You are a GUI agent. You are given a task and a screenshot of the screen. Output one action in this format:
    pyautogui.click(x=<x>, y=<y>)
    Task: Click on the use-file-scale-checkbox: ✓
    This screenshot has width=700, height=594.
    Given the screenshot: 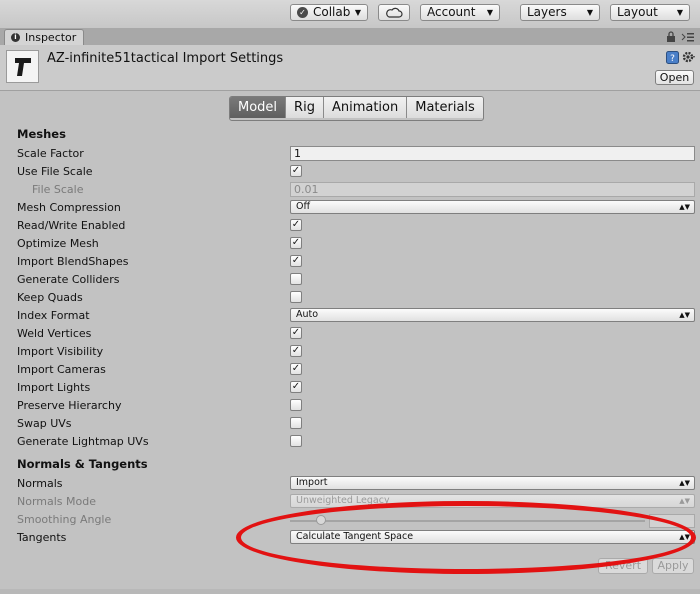 What is the action you would take?
    pyautogui.click(x=296, y=171)
    